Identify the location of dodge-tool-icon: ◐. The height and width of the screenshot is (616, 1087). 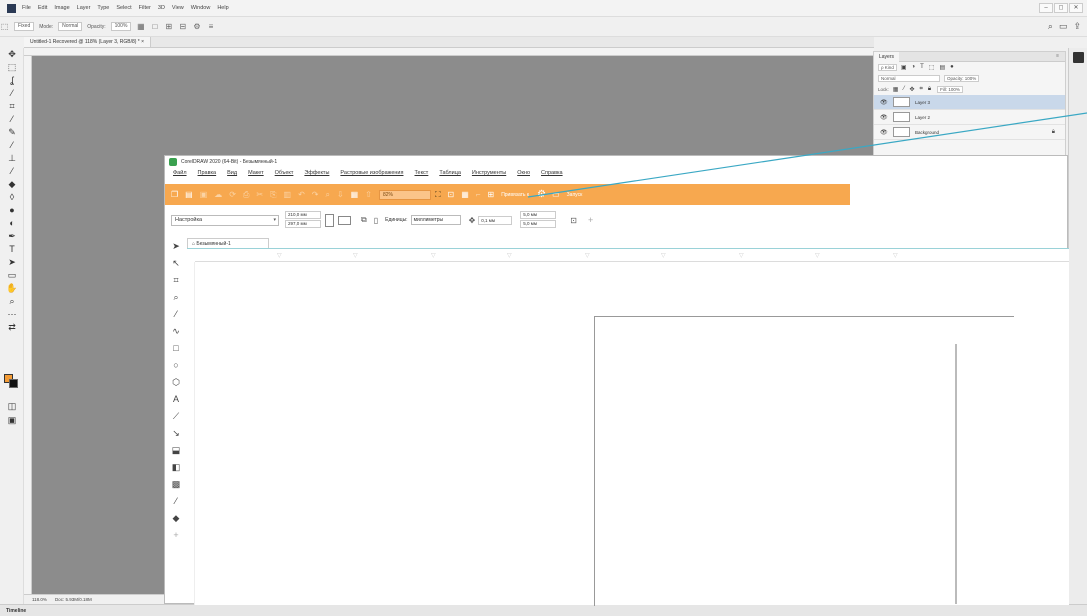
(12, 223).